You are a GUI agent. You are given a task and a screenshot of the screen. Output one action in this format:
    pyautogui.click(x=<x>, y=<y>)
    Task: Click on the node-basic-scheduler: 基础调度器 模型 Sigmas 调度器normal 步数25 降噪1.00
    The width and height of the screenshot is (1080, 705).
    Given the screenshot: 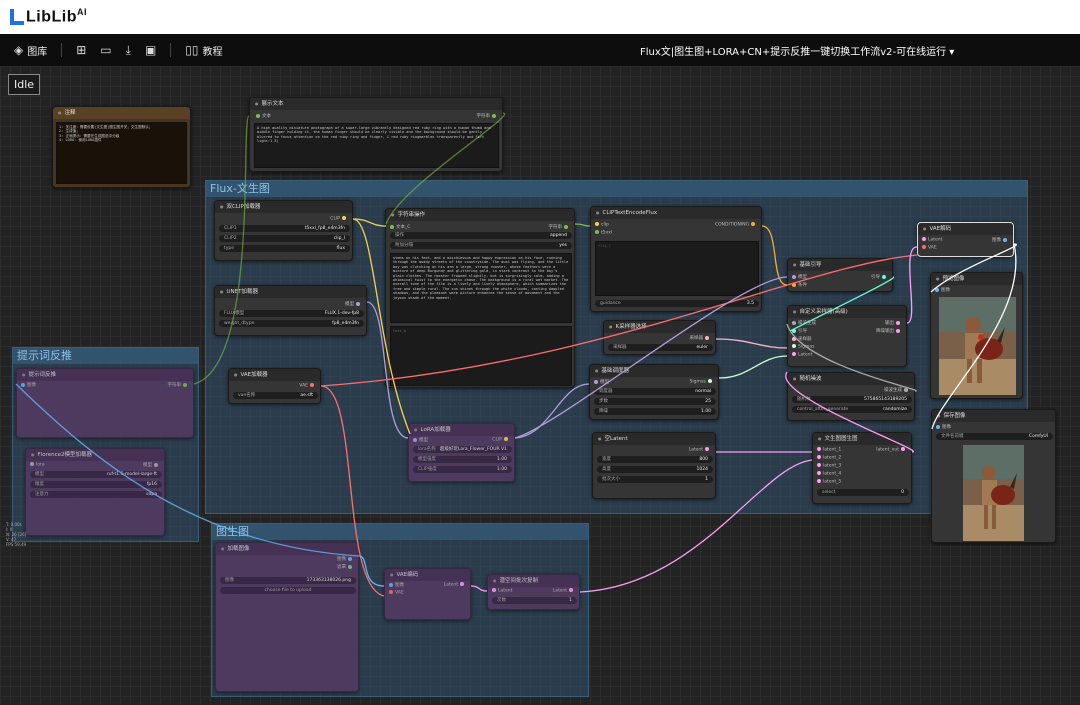 What is the action you would take?
    pyautogui.click(x=654, y=392)
    